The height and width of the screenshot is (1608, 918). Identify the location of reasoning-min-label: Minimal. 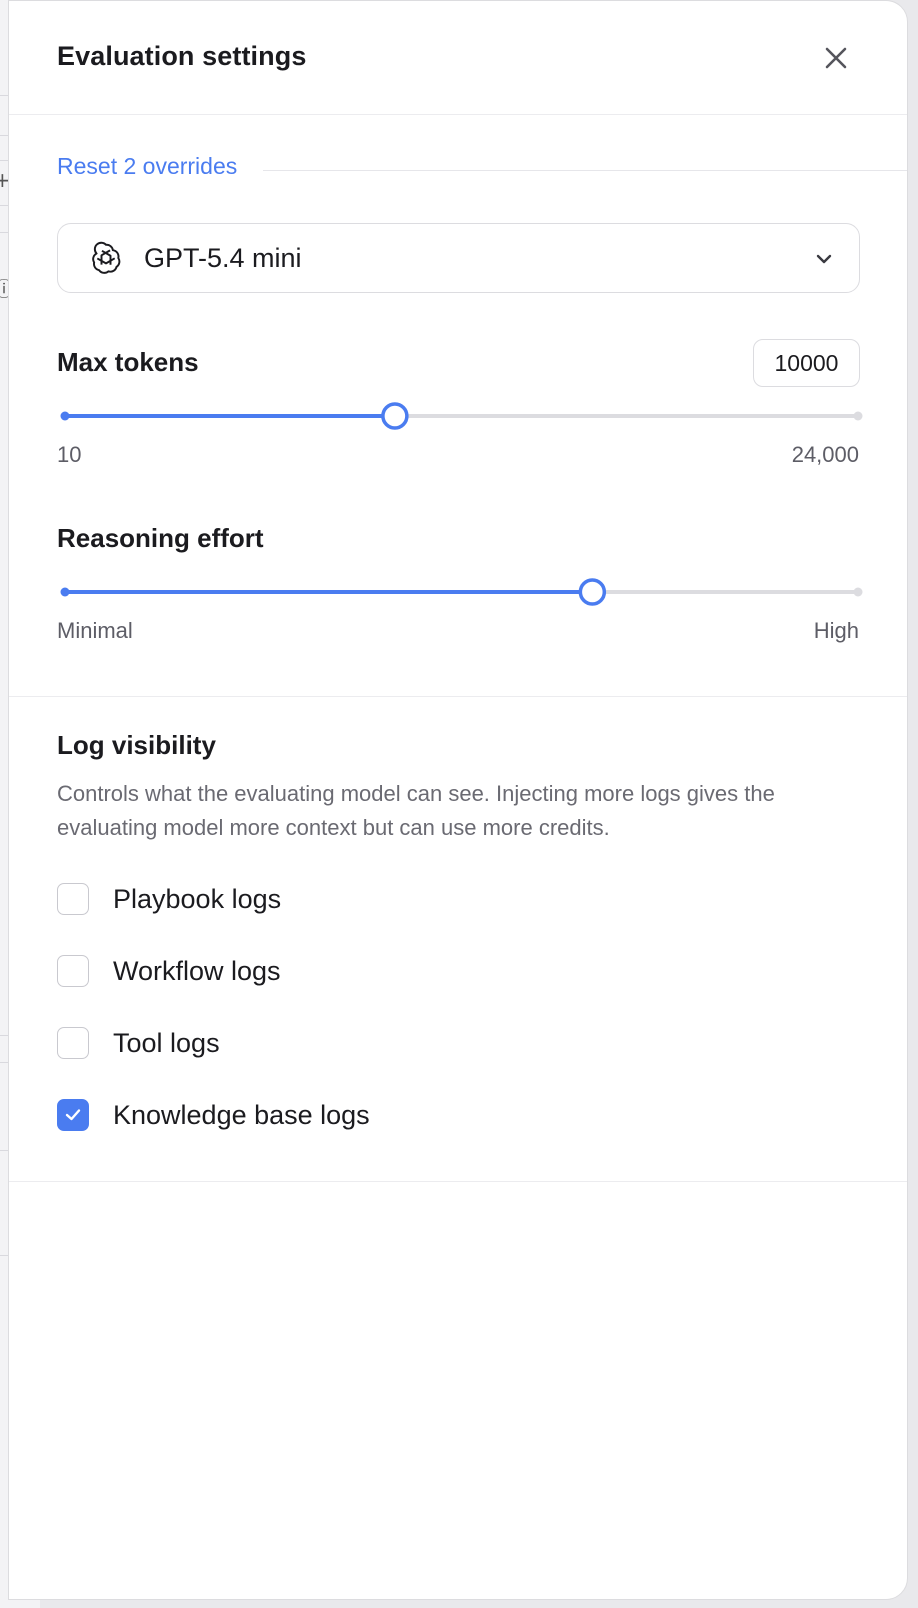
(95, 630).